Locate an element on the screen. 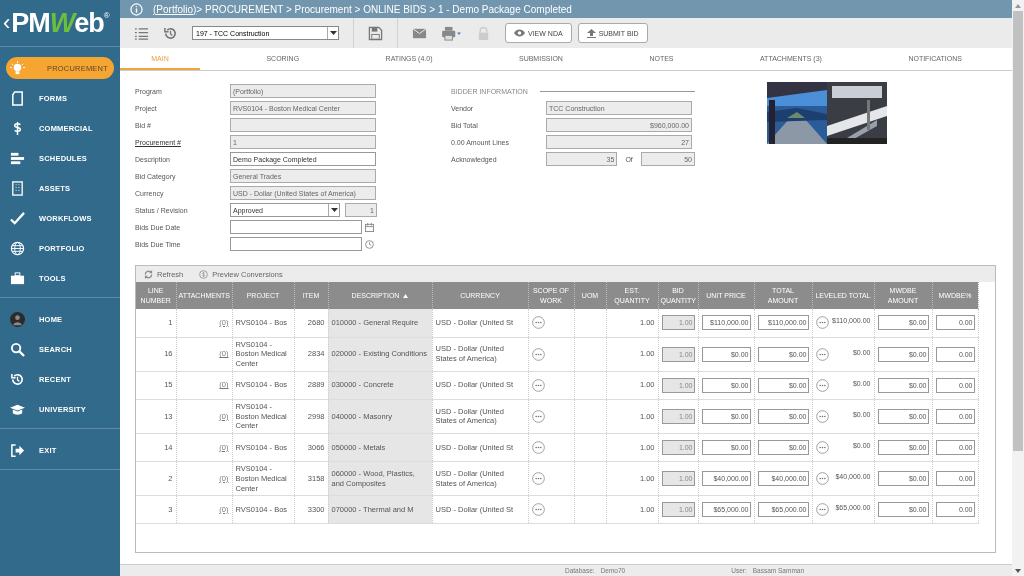 This screenshot has height=576, width=1024. form-icon is located at coordinates (17, 98).